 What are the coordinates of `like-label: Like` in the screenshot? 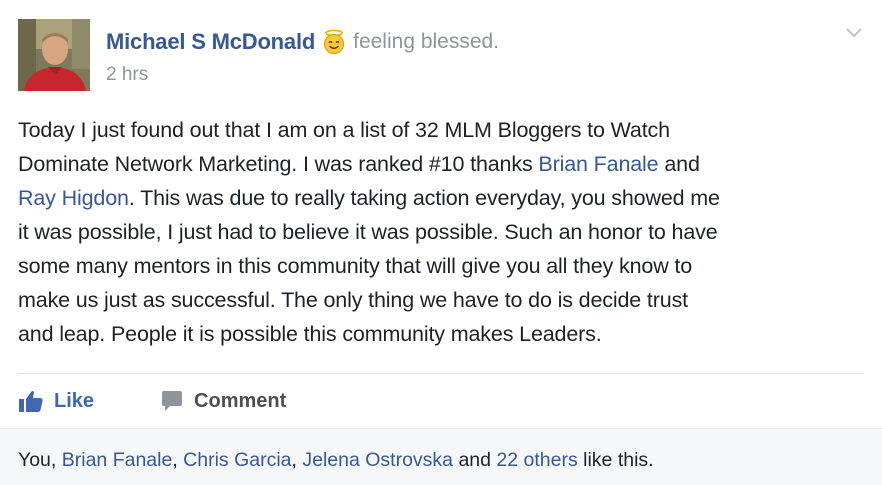 It's located at (74, 400).